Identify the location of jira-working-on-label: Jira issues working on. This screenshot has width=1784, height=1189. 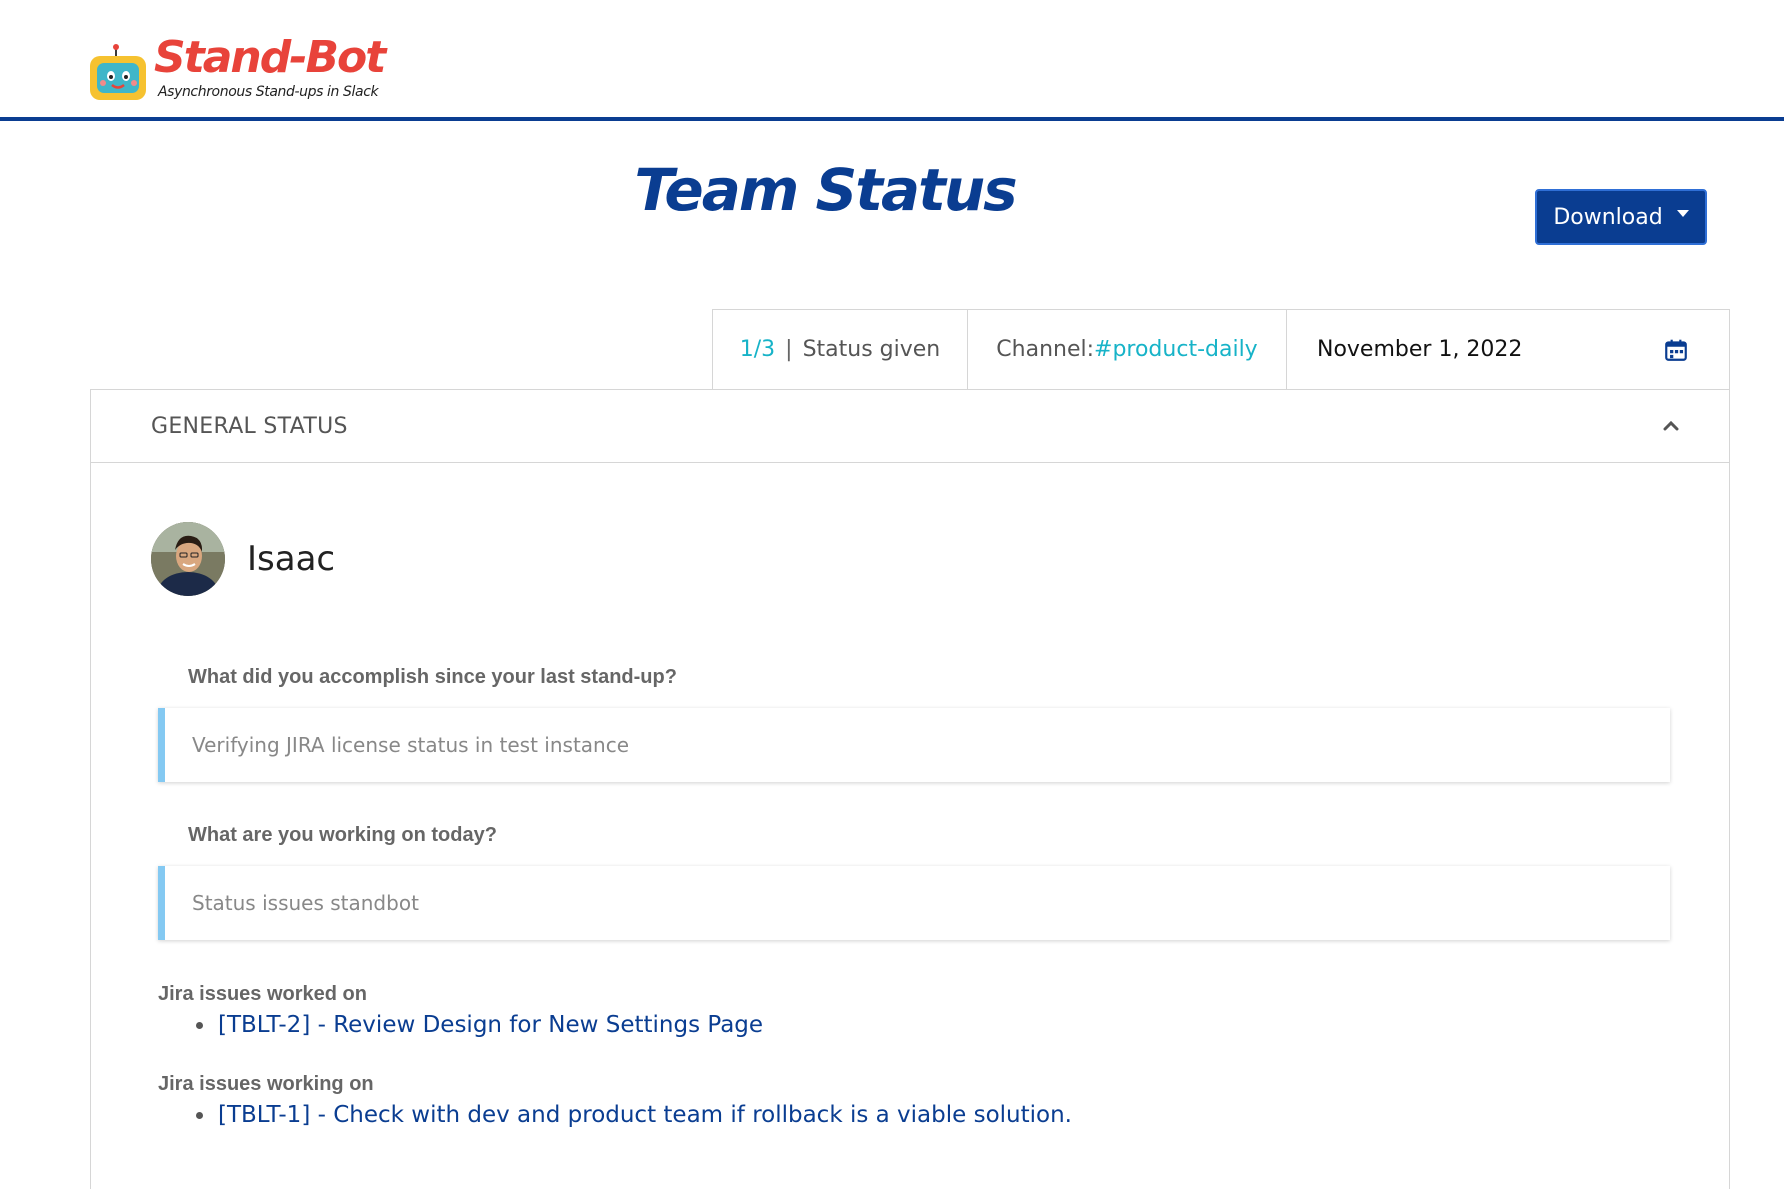
(266, 1084).